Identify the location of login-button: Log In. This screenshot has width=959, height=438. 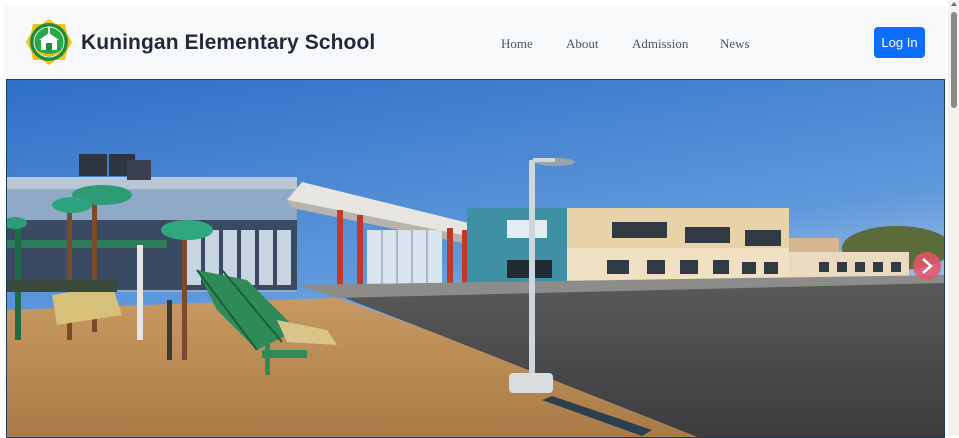
(899, 42).